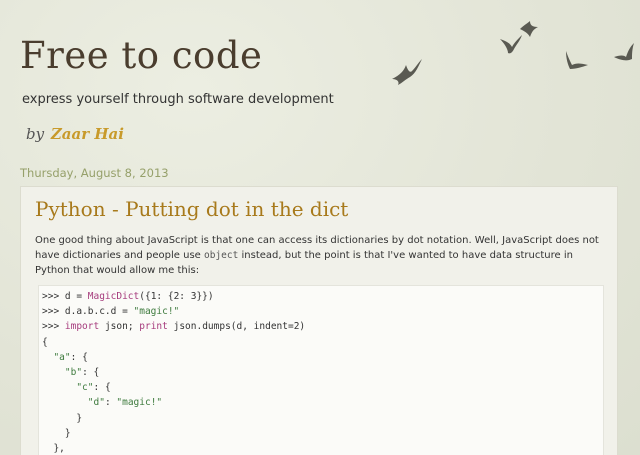  What do you see at coordinates (119, 327) in the screenshot?
I see `code-token: json;` at bounding box center [119, 327].